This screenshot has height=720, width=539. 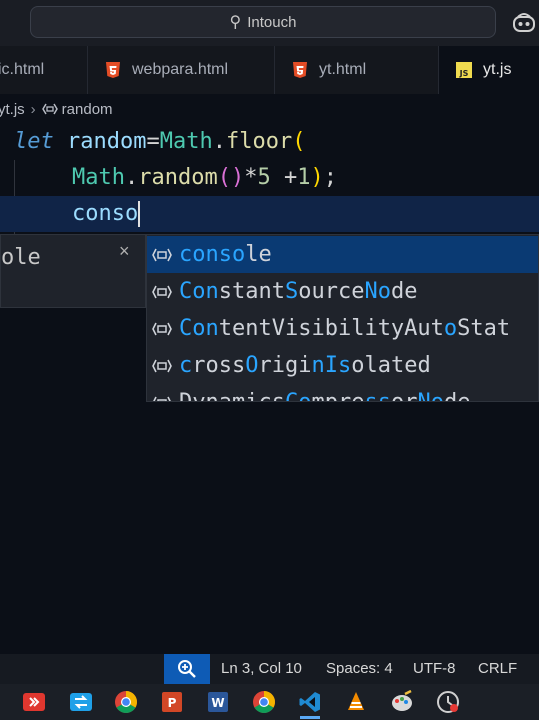 What do you see at coordinates (22, 69) in the screenshot?
I see `tab-label: ic.html` at bounding box center [22, 69].